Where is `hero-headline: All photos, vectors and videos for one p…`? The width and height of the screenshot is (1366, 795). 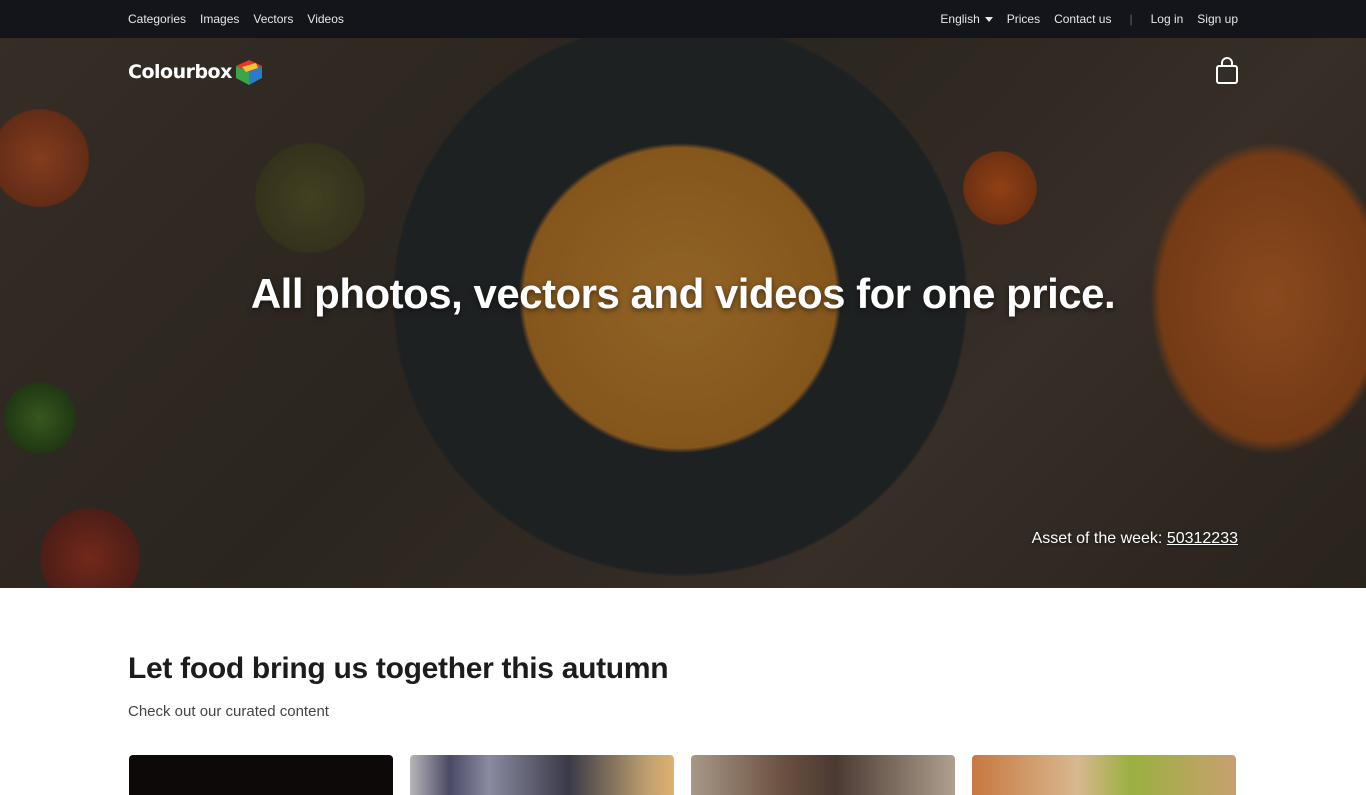
hero-headline: All photos, vectors and videos for one p… is located at coordinates (683, 293).